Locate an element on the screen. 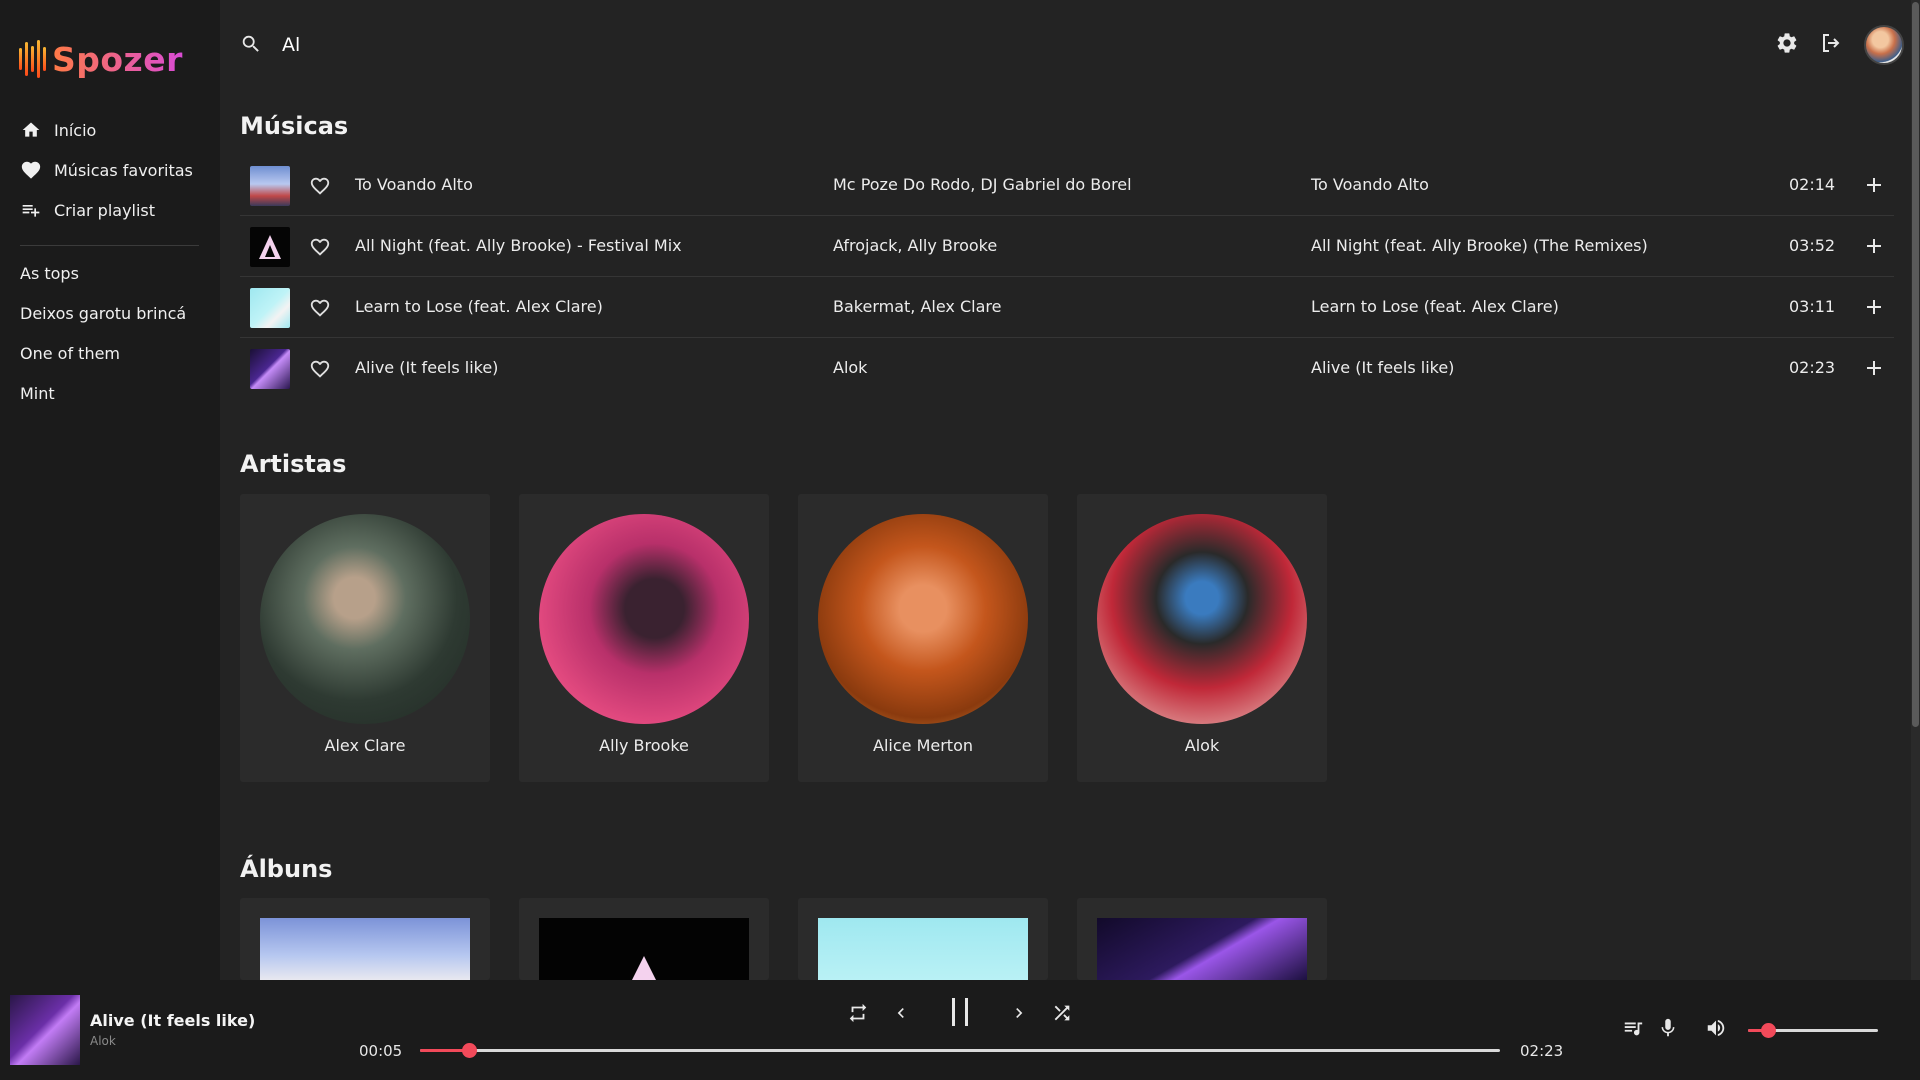  previous-button is located at coordinates (901, 1015).